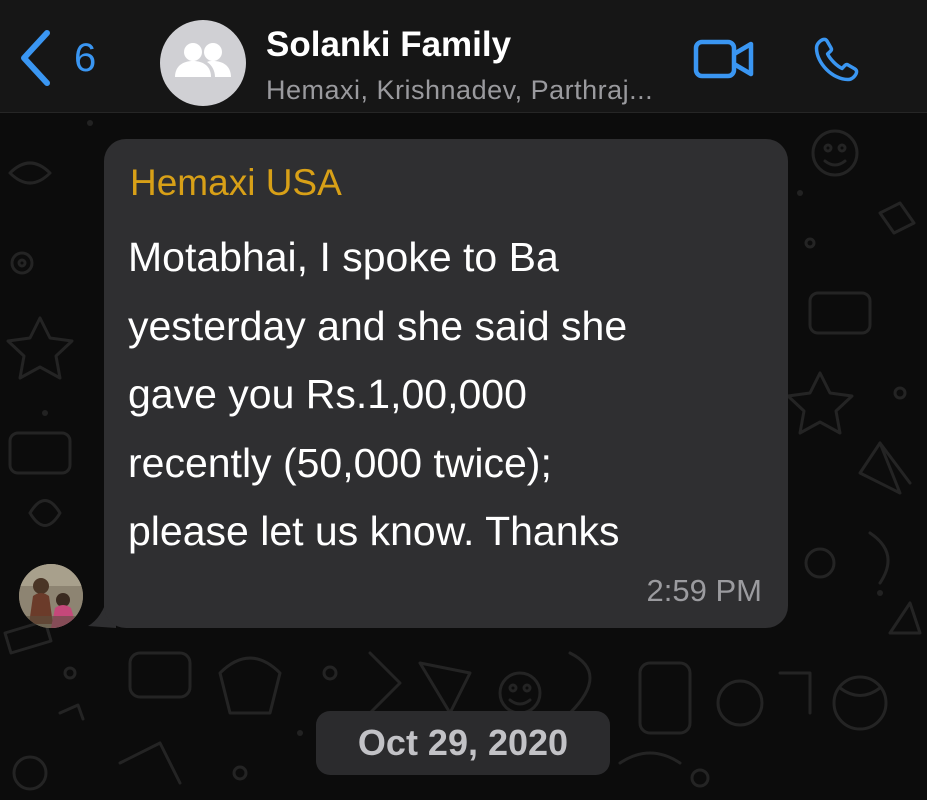 This screenshot has width=927, height=800. I want to click on video-camera-icon, so click(724, 61).